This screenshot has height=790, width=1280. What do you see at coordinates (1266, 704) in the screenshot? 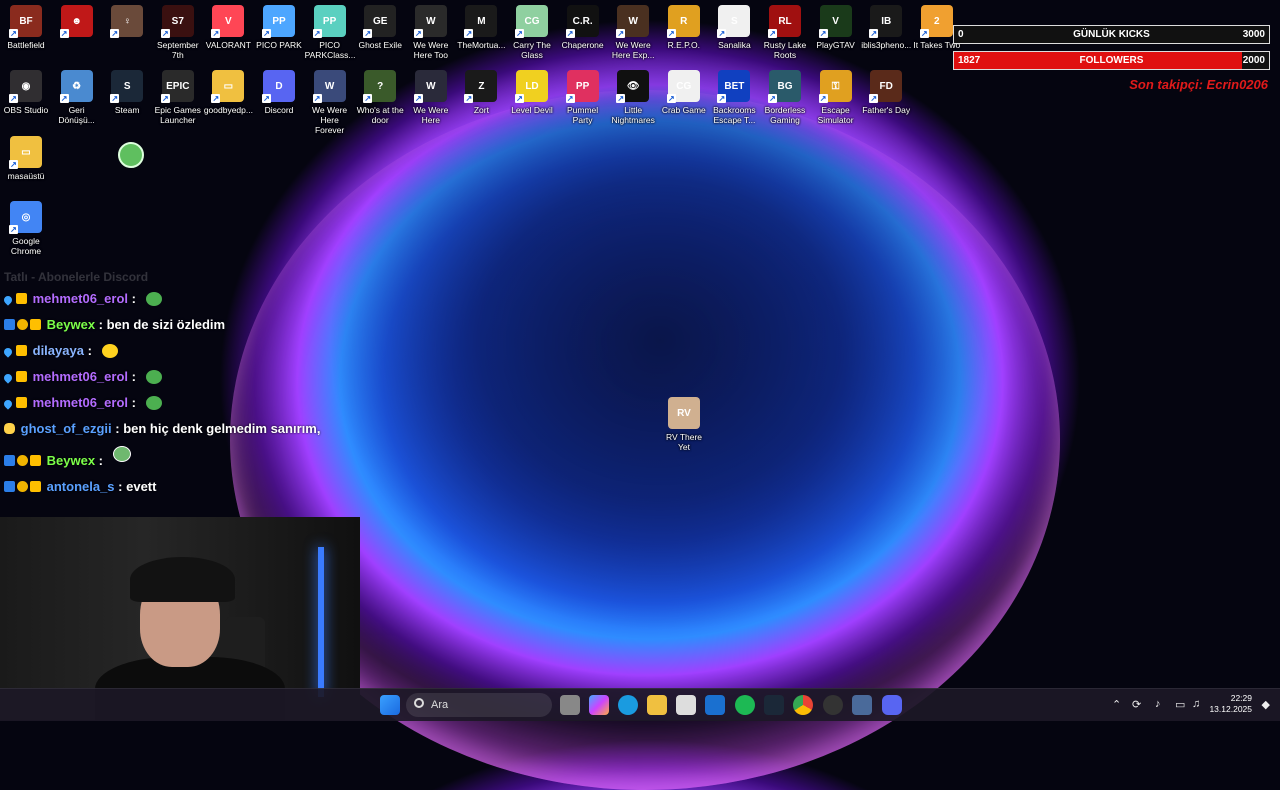
I see `notification-icon: ◆` at bounding box center [1266, 704].